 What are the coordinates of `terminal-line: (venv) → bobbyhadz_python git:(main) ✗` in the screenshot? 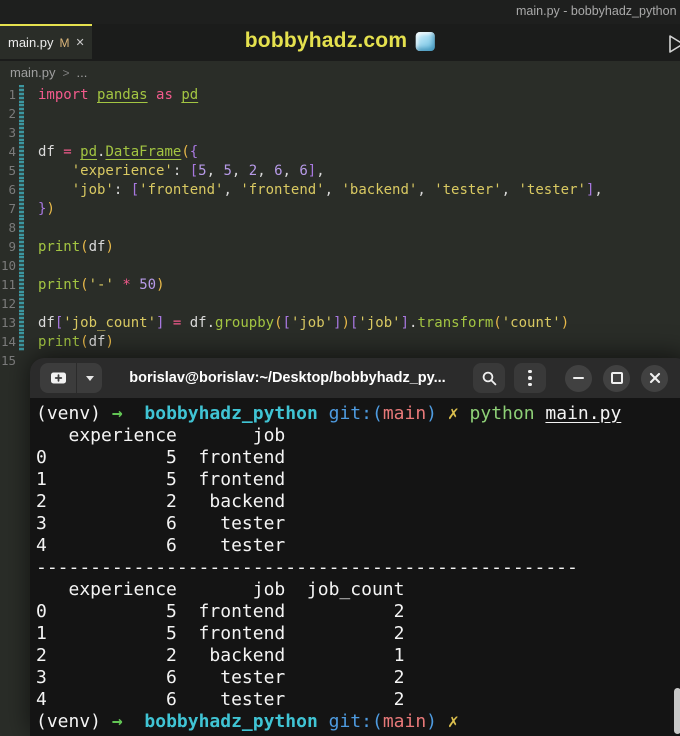 It's located at (358, 722).